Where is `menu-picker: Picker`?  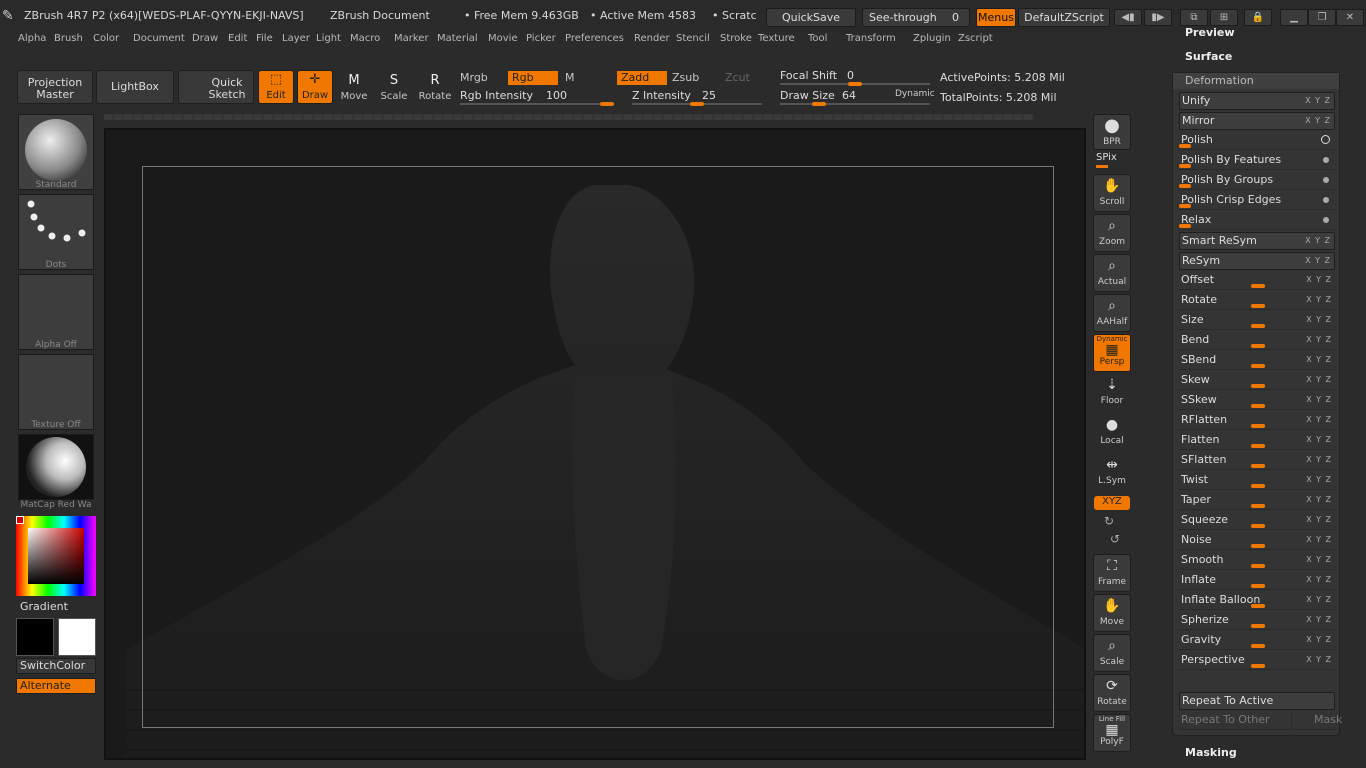 menu-picker: Picker is located at coordinates (541, 38).